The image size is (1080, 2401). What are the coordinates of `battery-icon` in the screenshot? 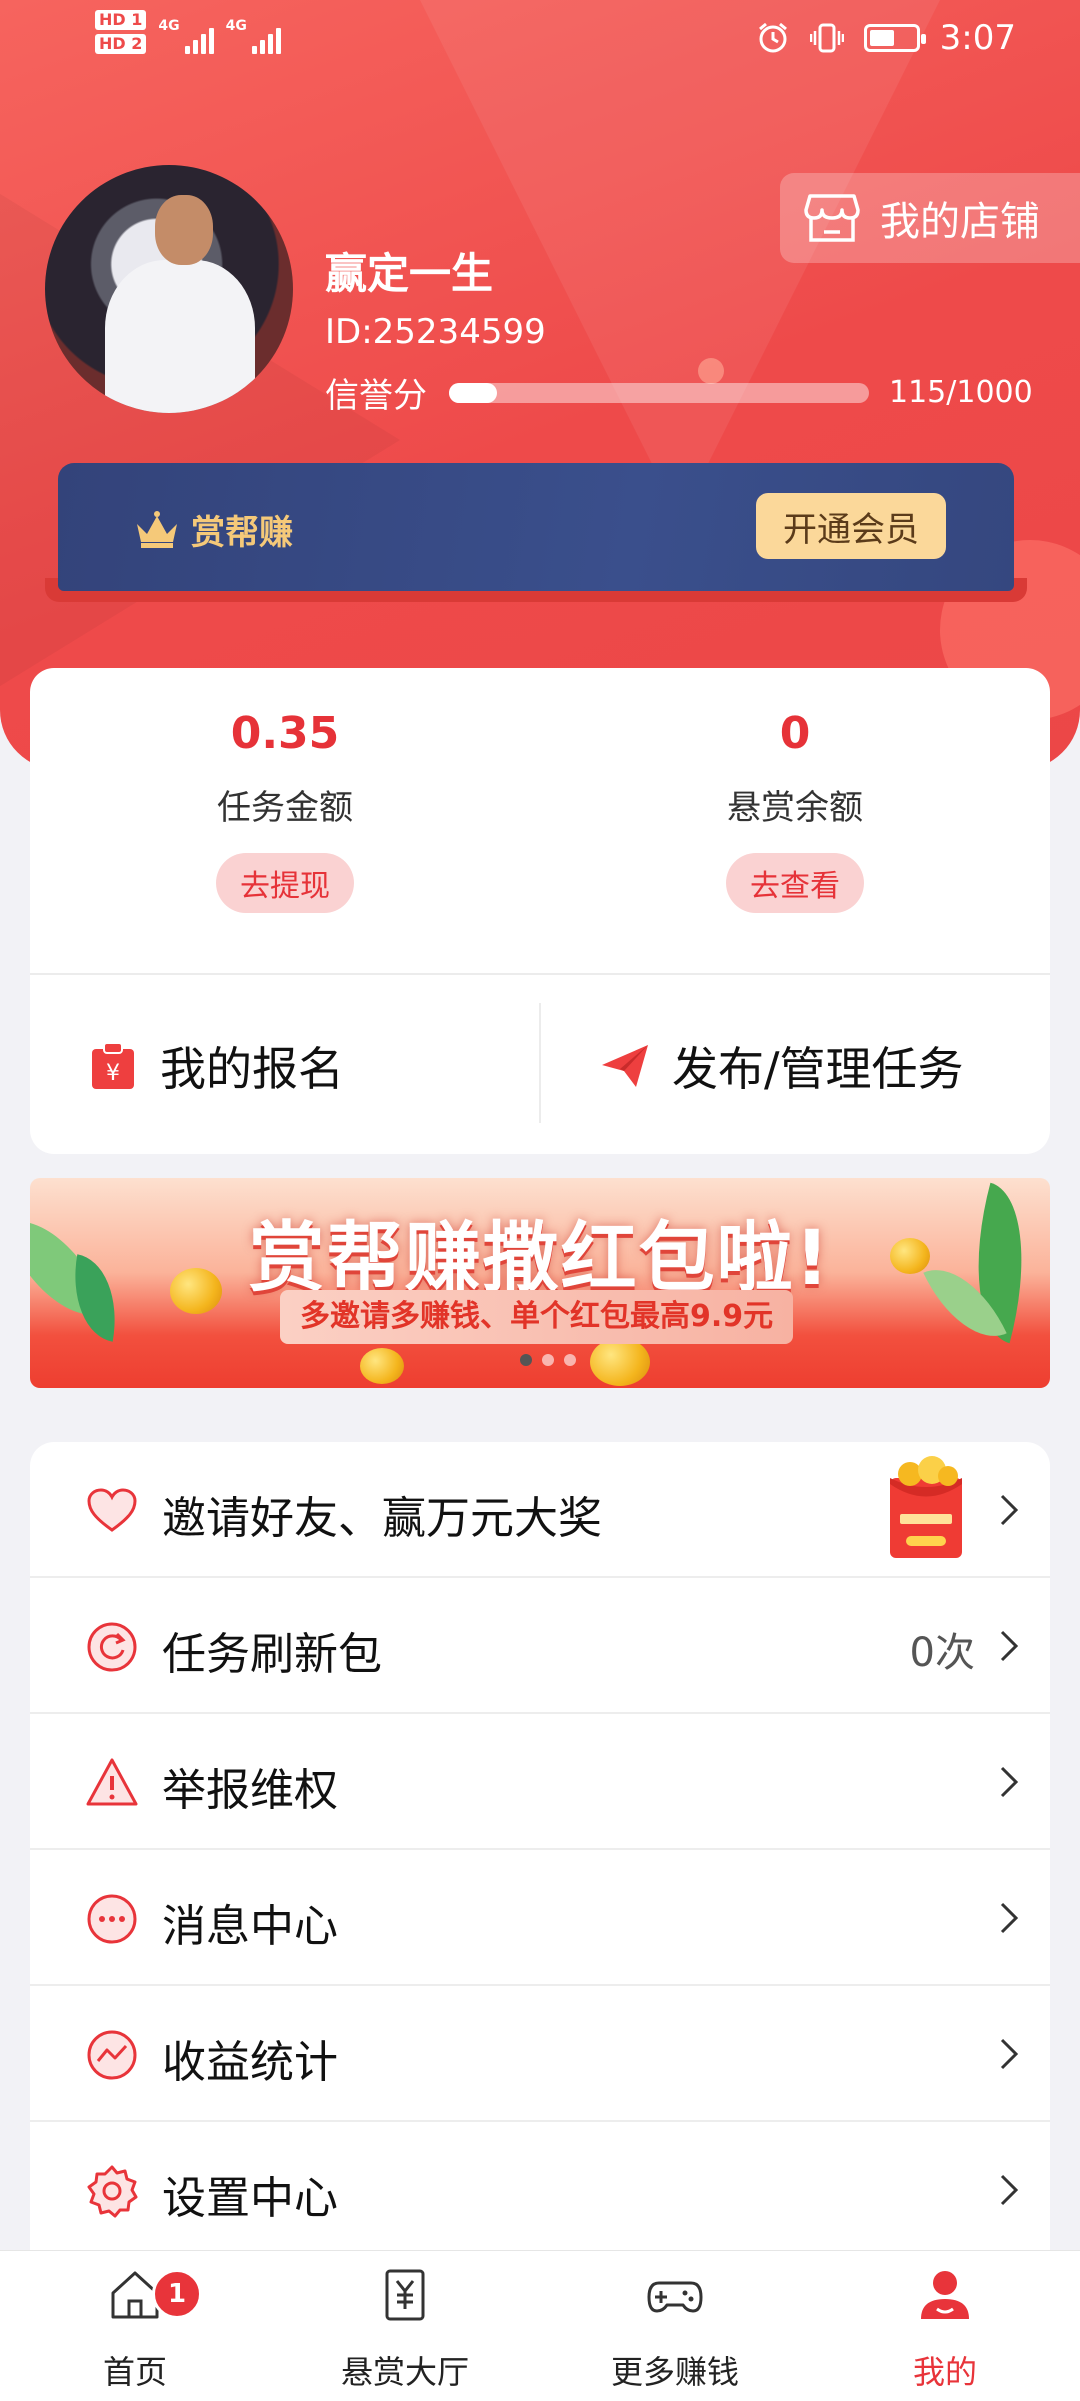 It's located at (894, 38).